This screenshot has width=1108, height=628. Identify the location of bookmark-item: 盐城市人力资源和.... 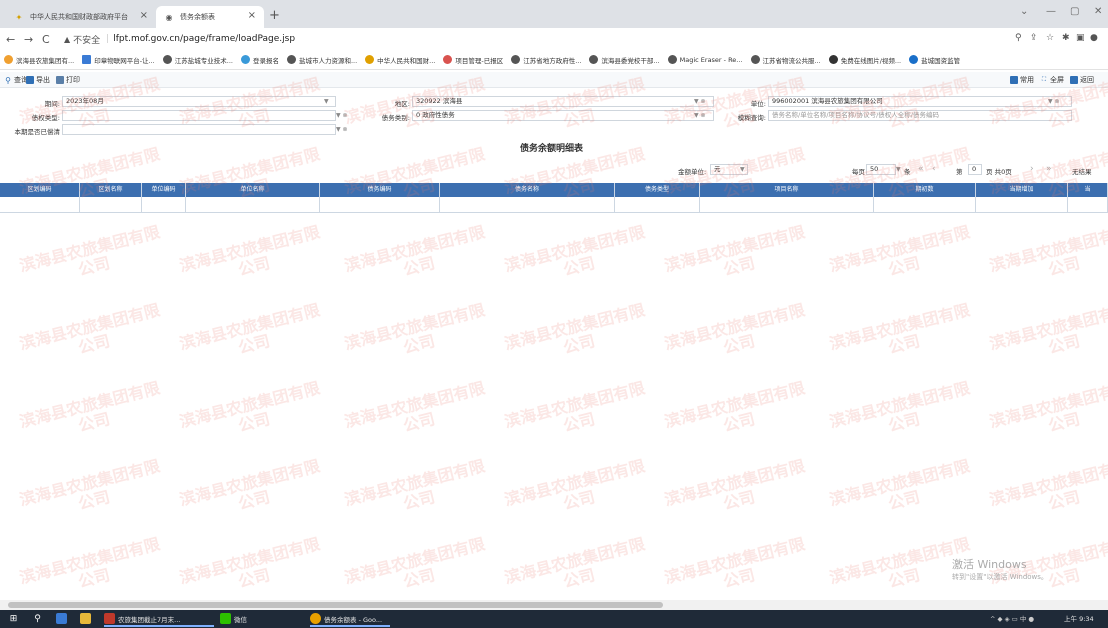
(321, 60).